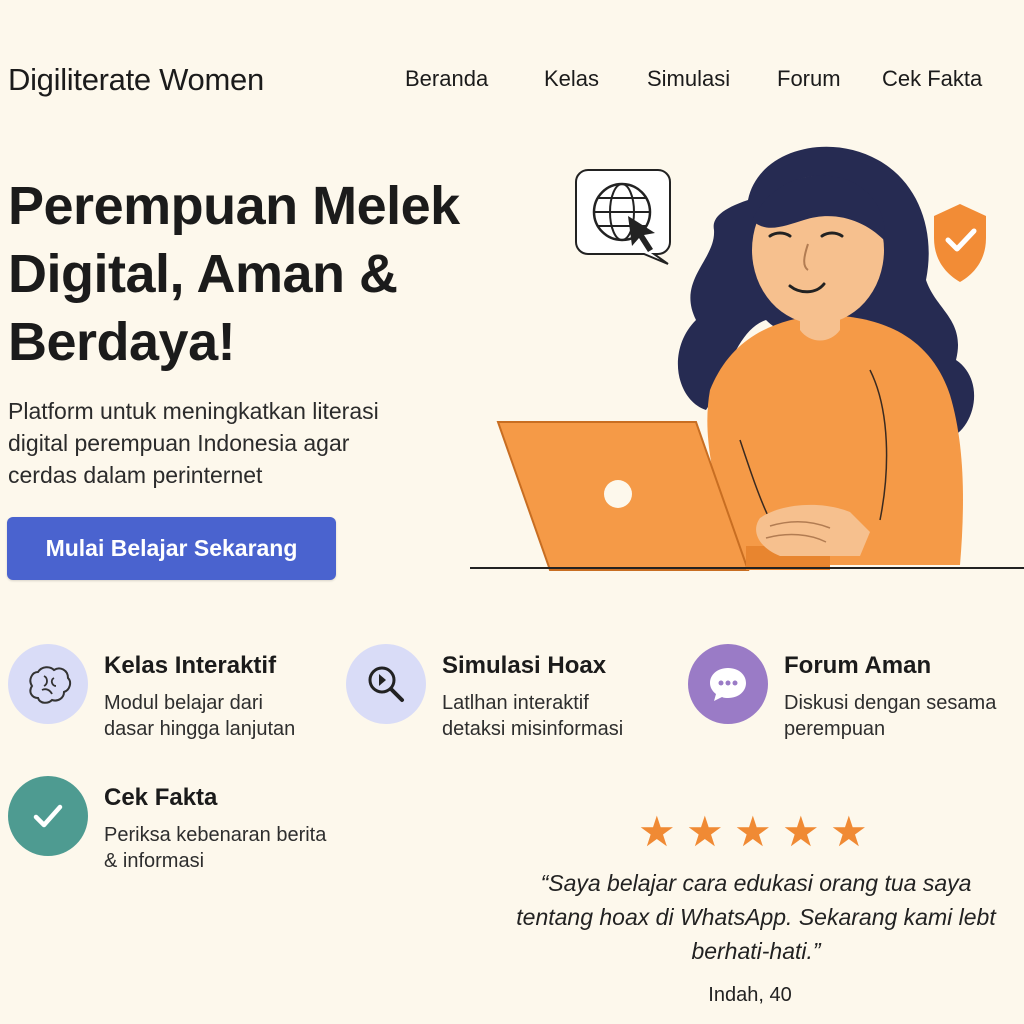 The width and height of the screenshot is (1024, 1024). What do you see at coordinates (224, 716) in the screenshot?
I see `feature-desc: Modul belajar dari dasar hingga lanjutan` at bounding box center [224, 716].